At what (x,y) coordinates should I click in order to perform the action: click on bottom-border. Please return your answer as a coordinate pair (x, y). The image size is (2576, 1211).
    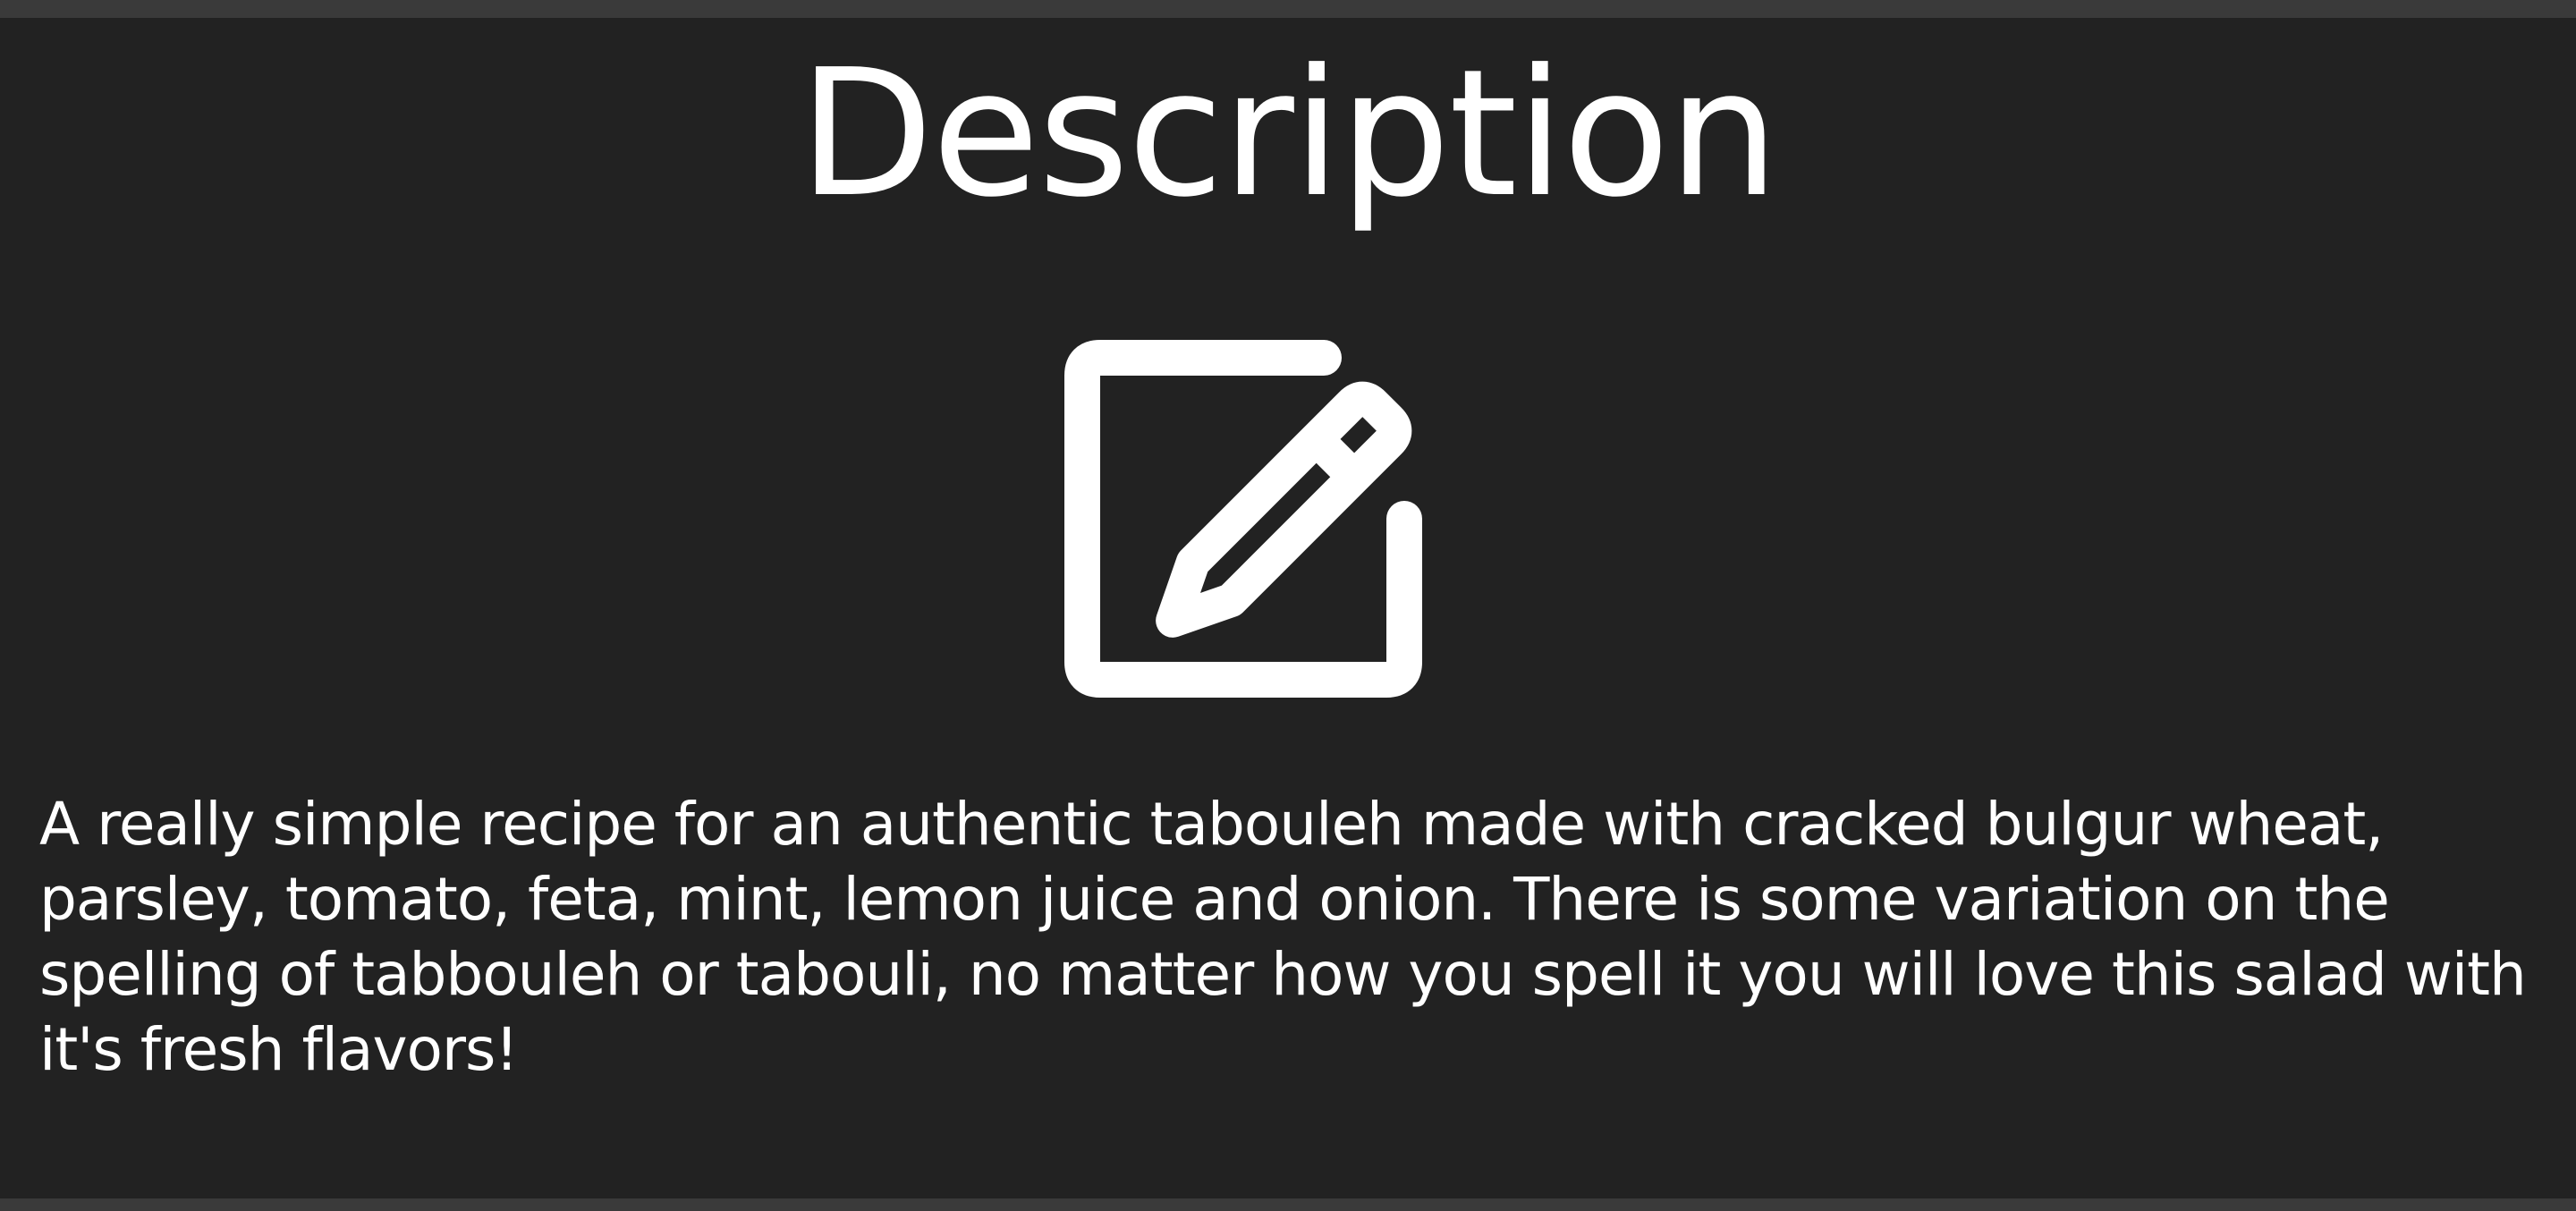
    Looking at the image, I should click on (1288, 1204).